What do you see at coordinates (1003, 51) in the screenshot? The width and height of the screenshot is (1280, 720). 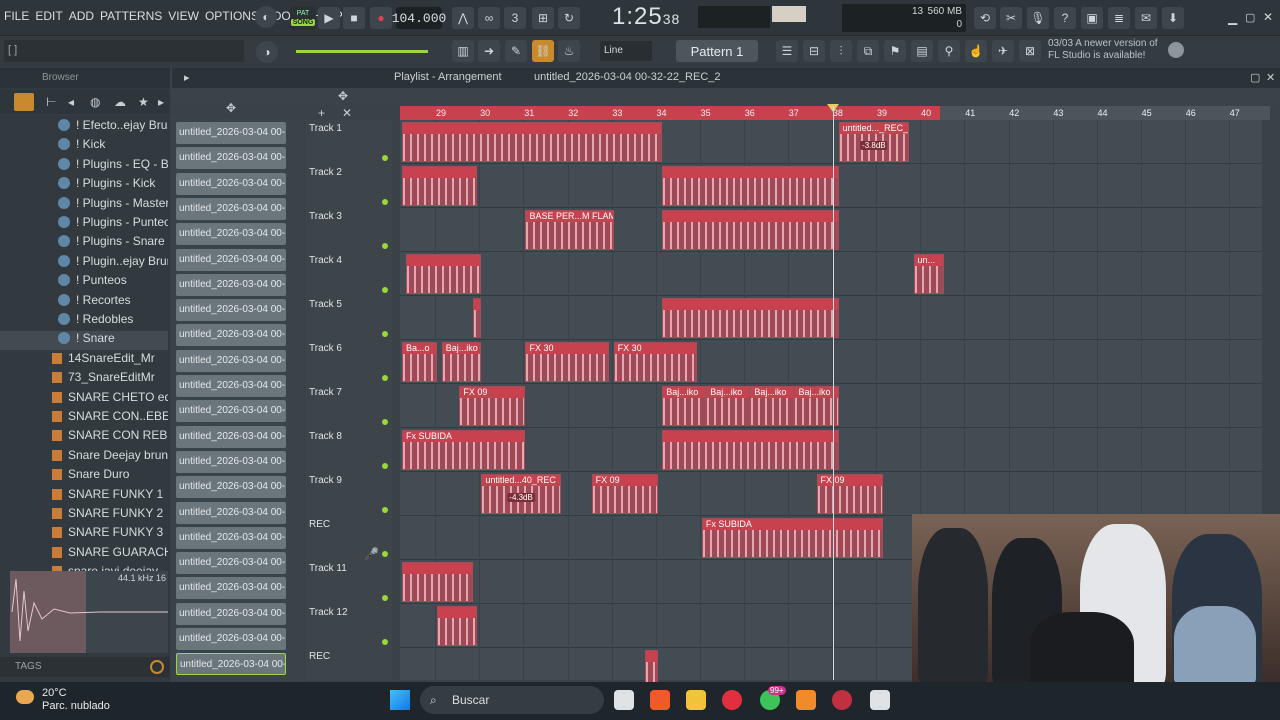 I see `template-icon: ✈` at bounding box center [1003, 51].